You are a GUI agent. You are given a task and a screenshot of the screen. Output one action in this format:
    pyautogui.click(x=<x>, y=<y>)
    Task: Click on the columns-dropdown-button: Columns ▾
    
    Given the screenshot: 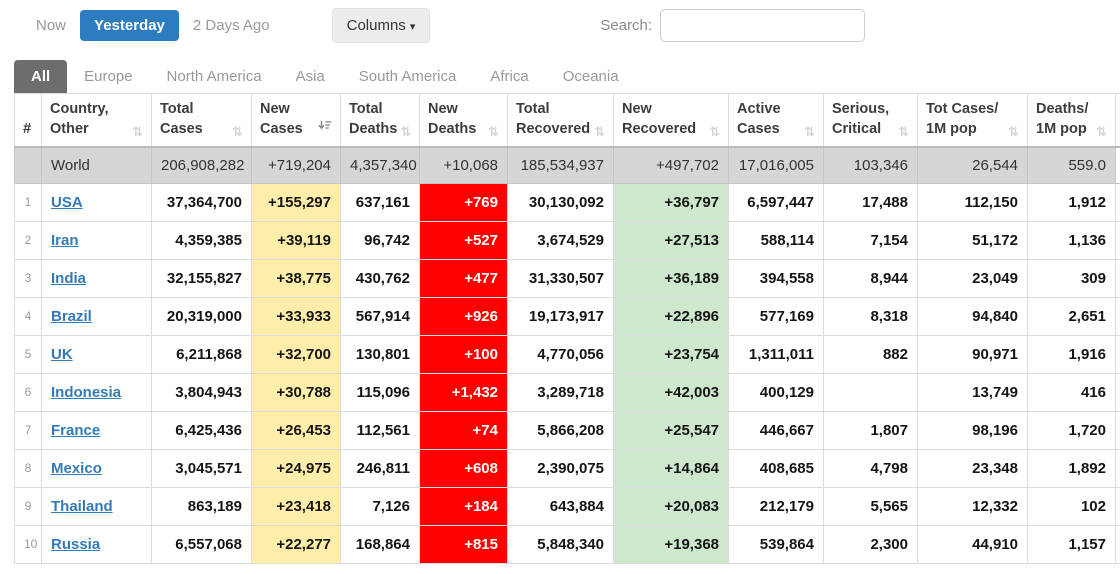 What is the action you would take?
    pyautogui.click(x=381, y=25)
    